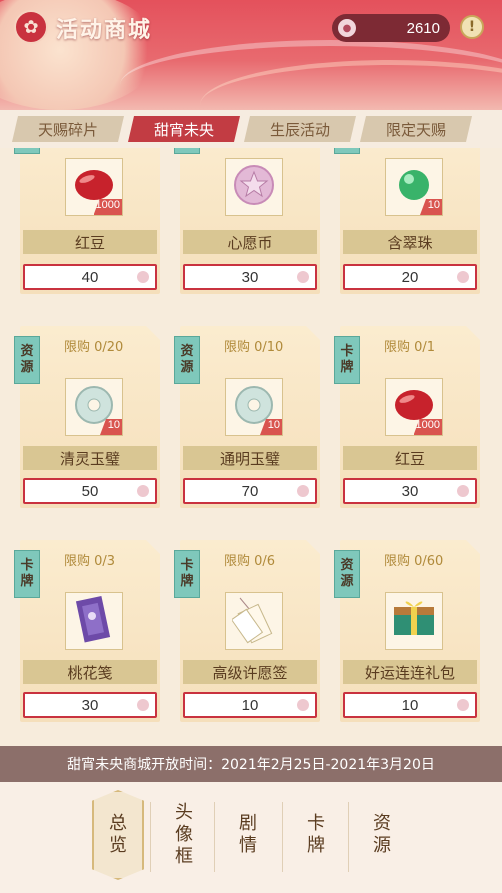 This screenshot has width=502, height=893. Describe the element at coordinates (248, 823) in the screenshot. I see `bottom-nav-label-char: 剧` at that location.